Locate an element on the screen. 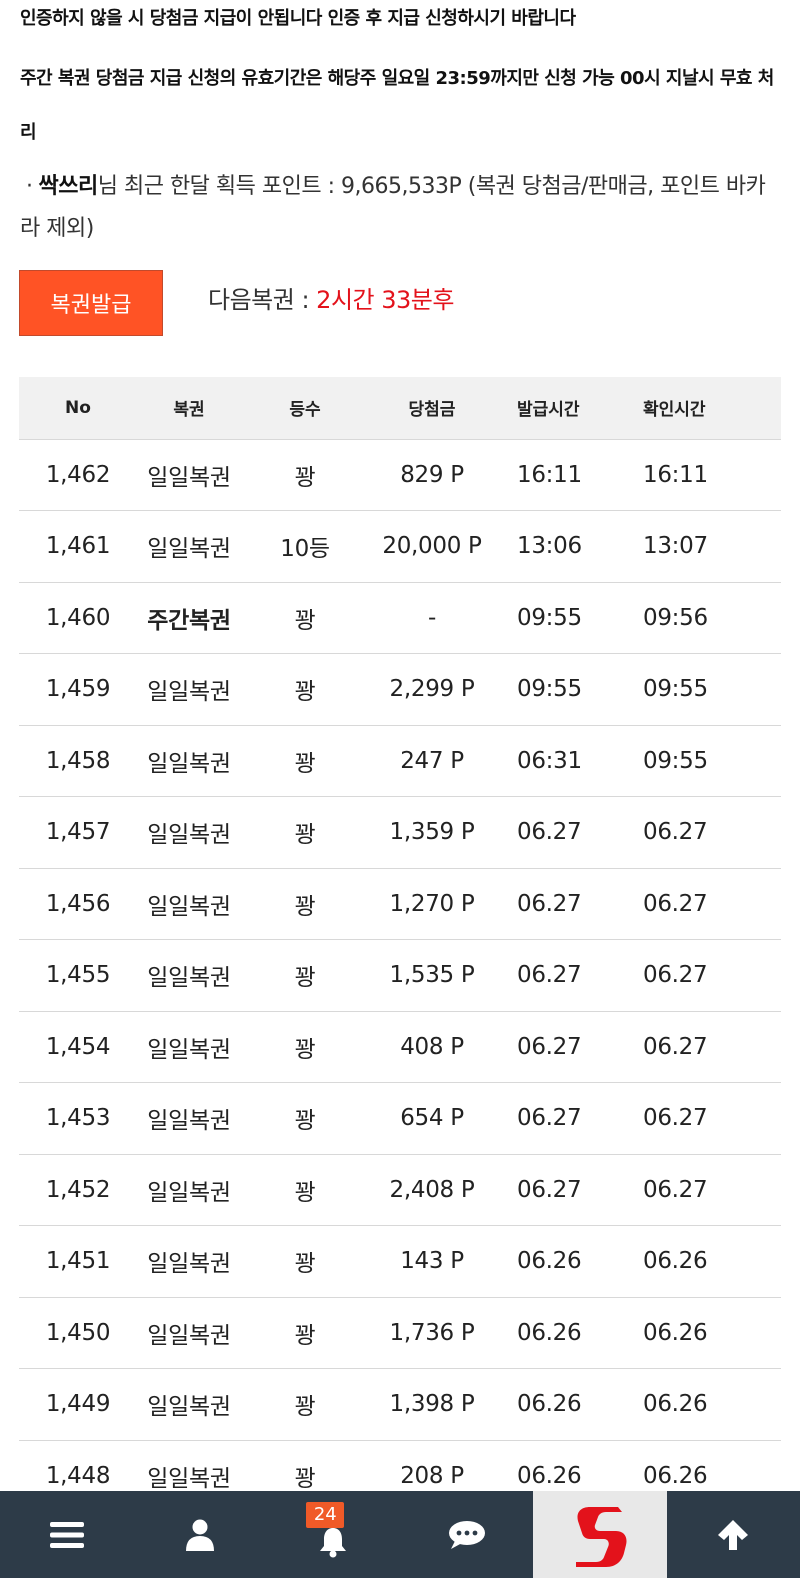 The width and height of the screenshot is (800, 1578). profile-button is located at coordinates (199, 1534).